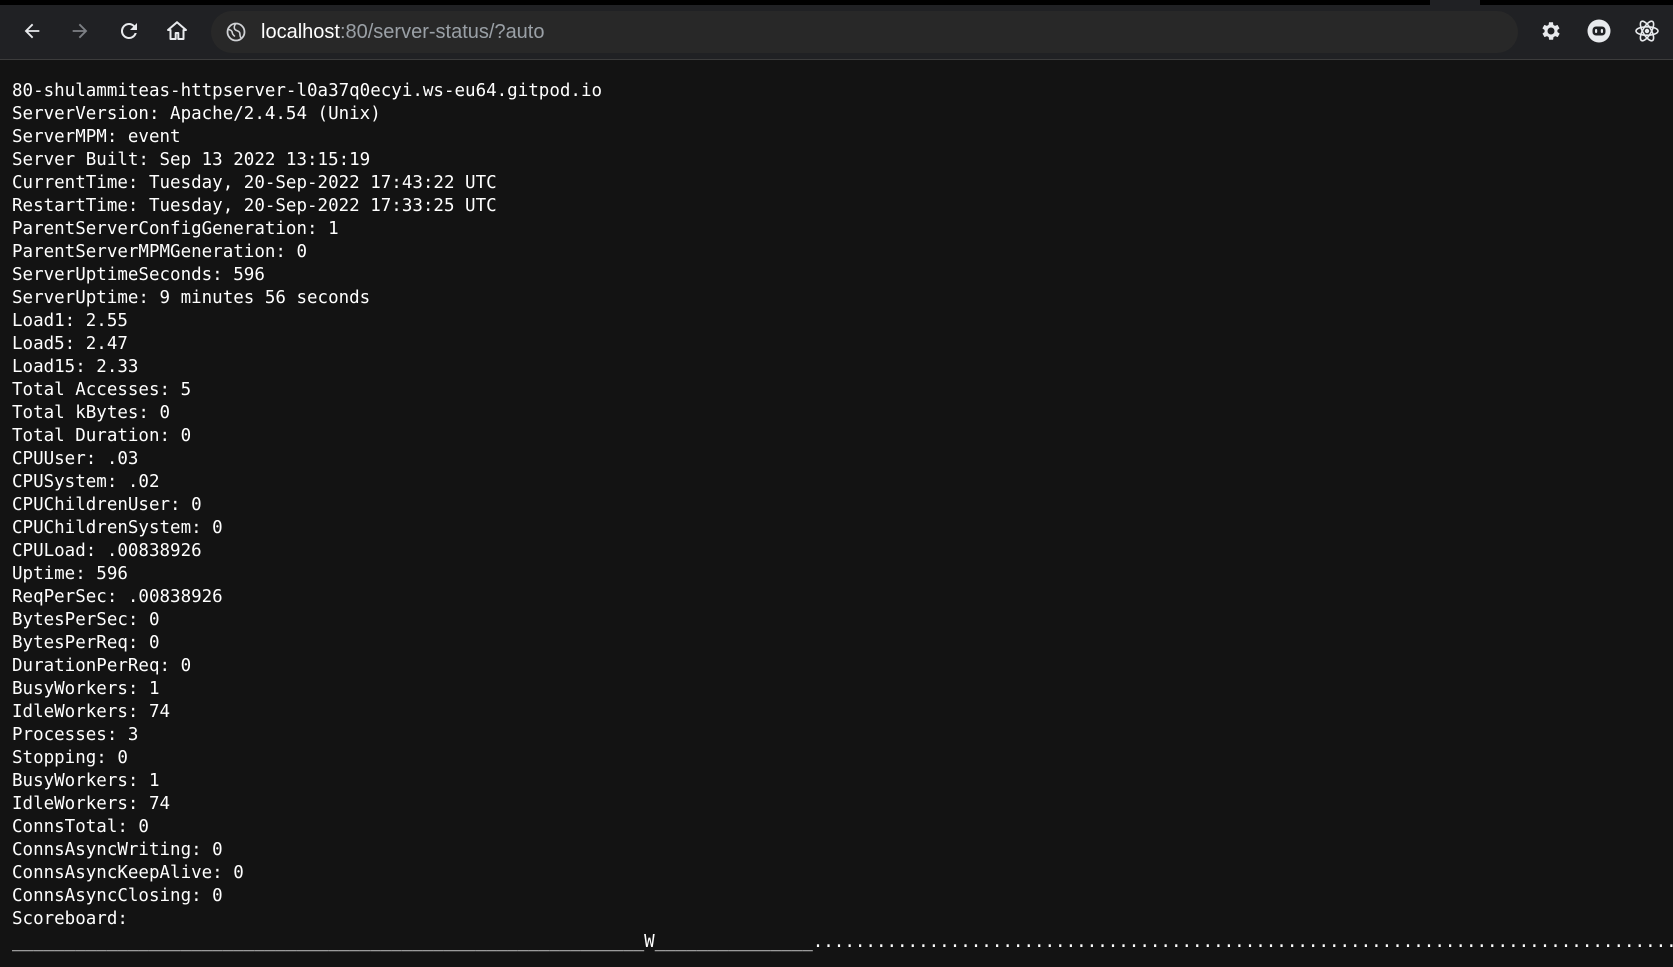 The height and width of the screenshot is (967, 1673). I want to click on status-line: Stopping: 0, so click(70, 758).